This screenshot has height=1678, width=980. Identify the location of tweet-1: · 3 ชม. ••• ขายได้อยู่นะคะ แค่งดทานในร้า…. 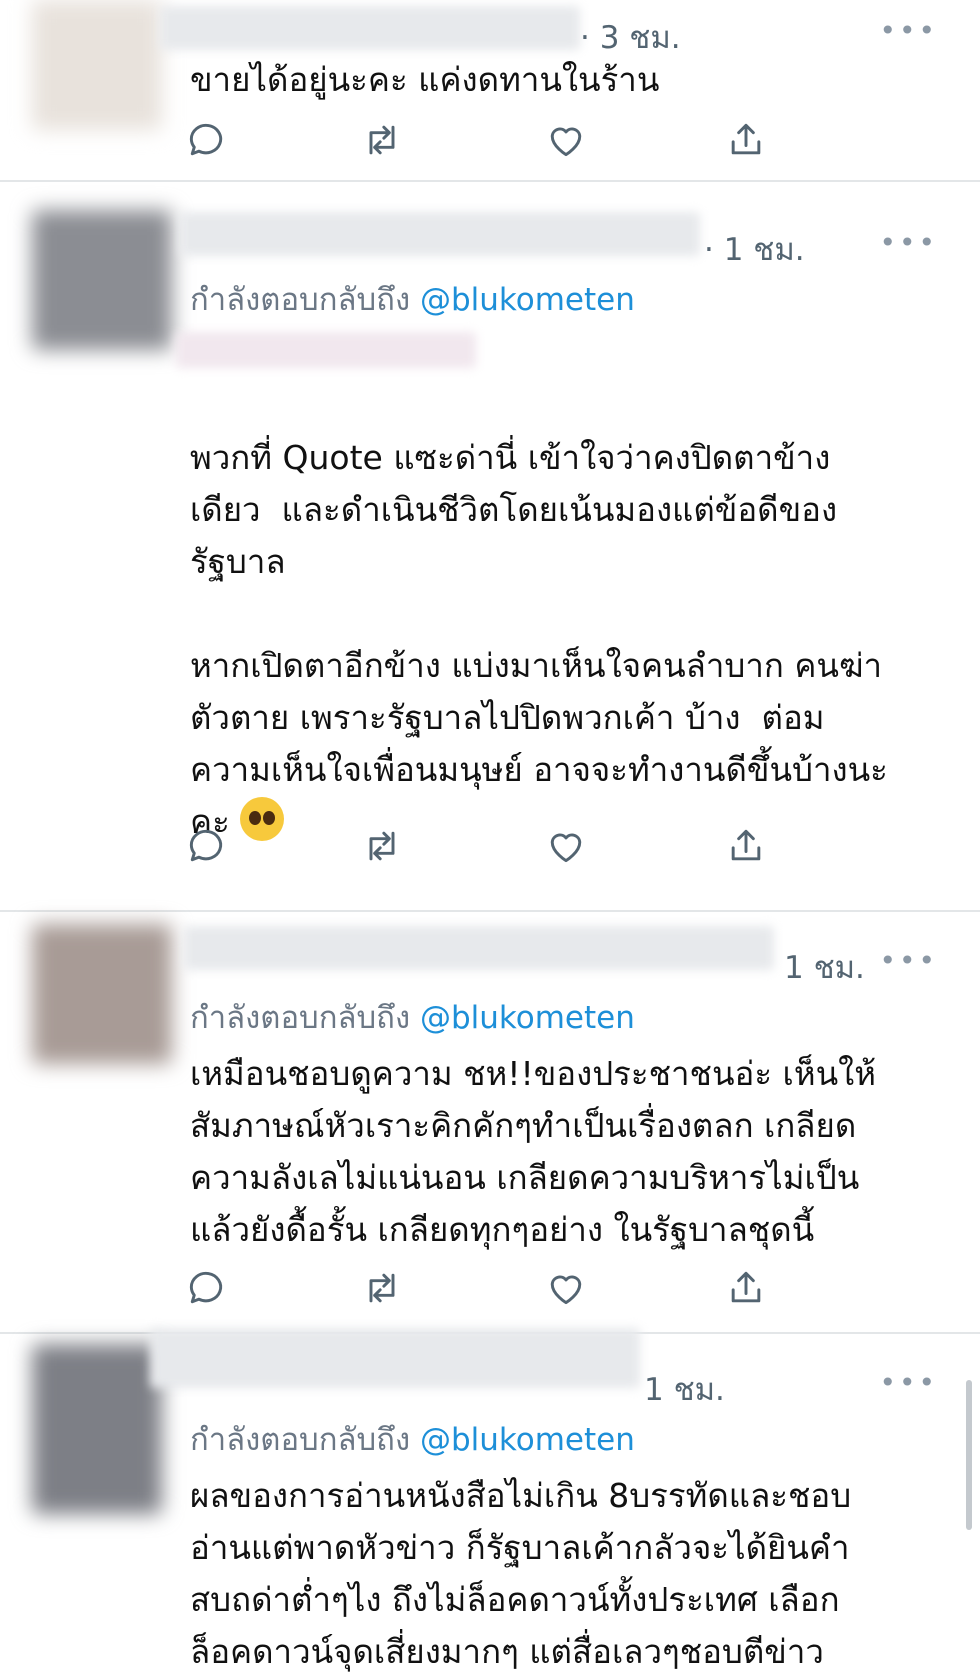
(490, 91).